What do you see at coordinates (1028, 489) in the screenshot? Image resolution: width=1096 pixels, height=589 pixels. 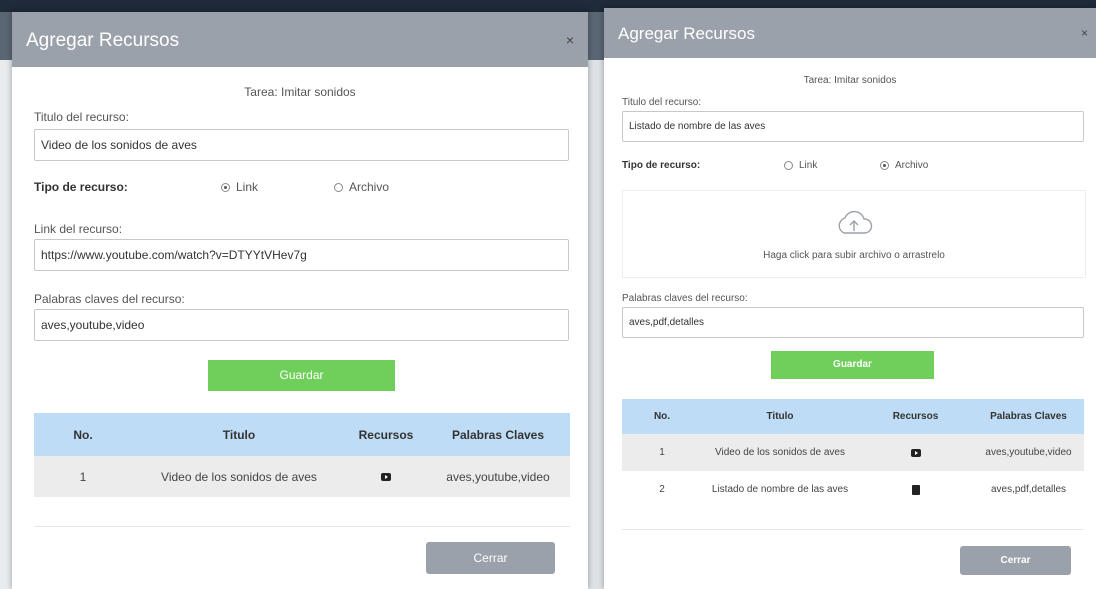 I see `row-keywords: aves,pdf,detalles` at bounding box center [1028, 489].